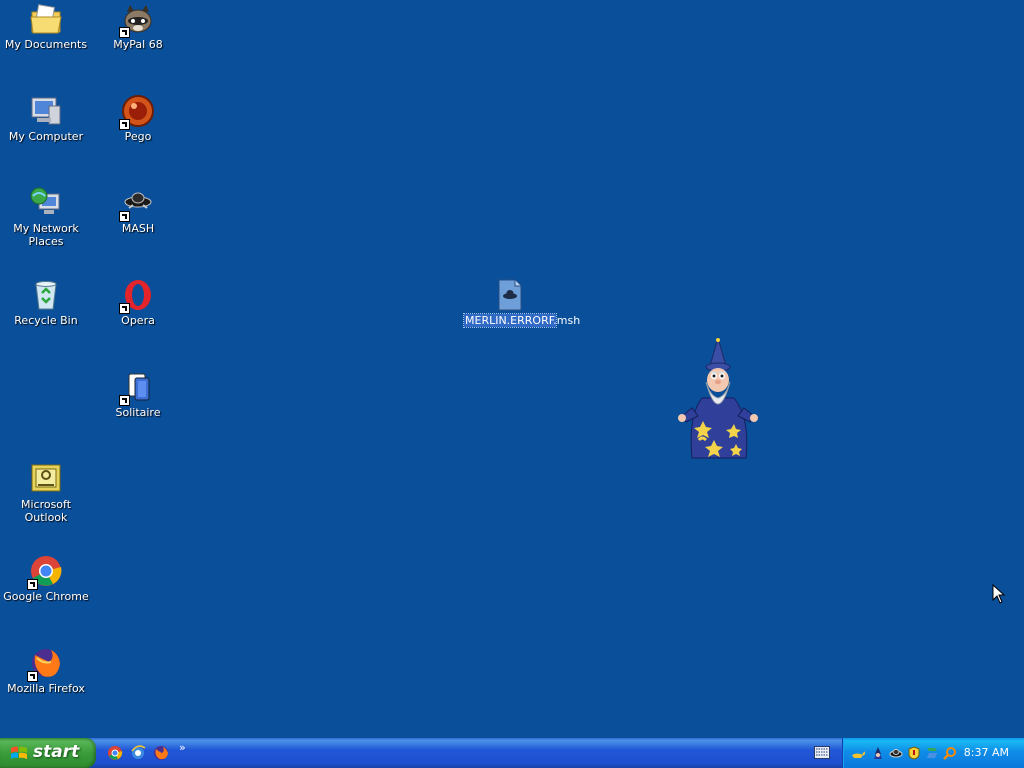 The image size is (1024, 768). I want to click on pego-label: Pego, so click(138, 136).